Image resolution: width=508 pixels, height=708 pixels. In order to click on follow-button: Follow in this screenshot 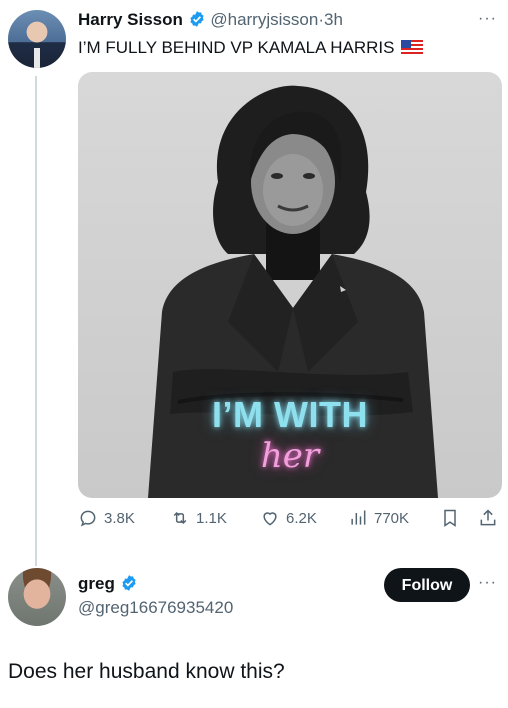, I will do `click(427, 585)`.